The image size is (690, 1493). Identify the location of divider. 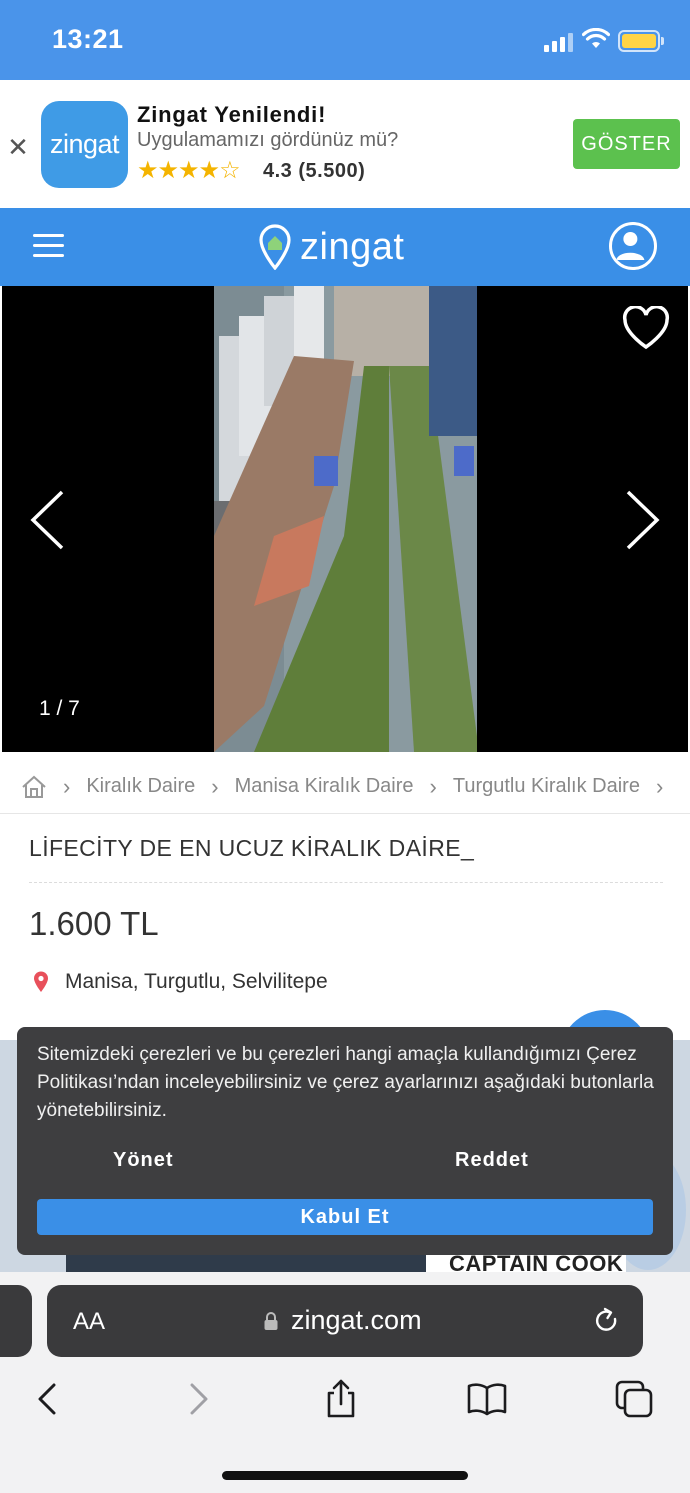
(346, 882).